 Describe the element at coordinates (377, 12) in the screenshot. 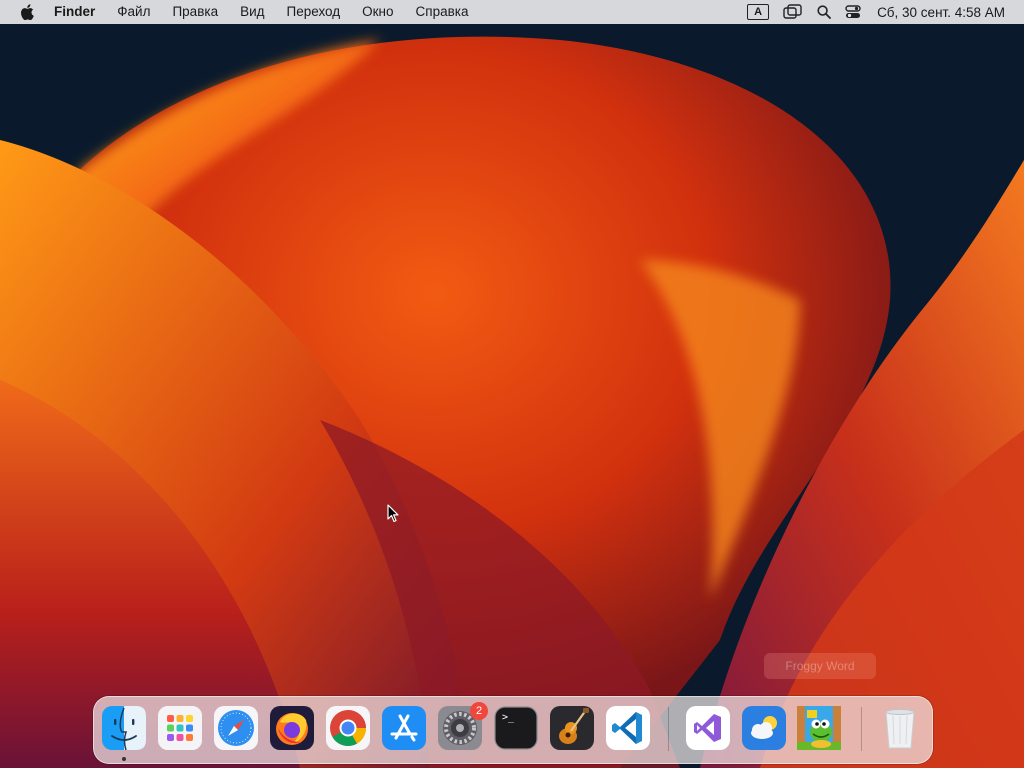

I see `menu-window: Окно` at that location.